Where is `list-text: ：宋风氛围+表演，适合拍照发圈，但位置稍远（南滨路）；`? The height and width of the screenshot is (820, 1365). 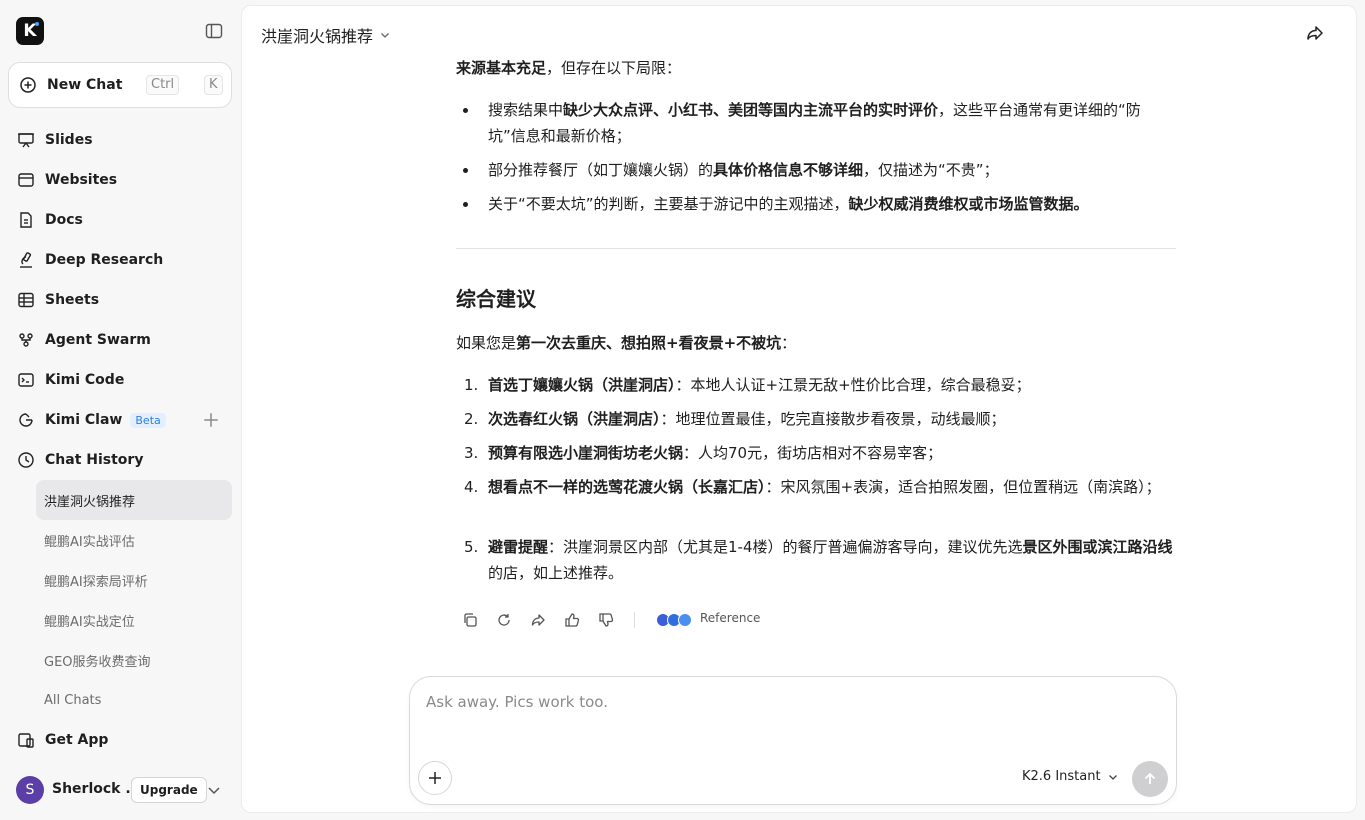
list-text: ：宋风氛围+表演，适合拍照发圈，但位置稍远（南滨路）； is located at coordinates (963, 487).